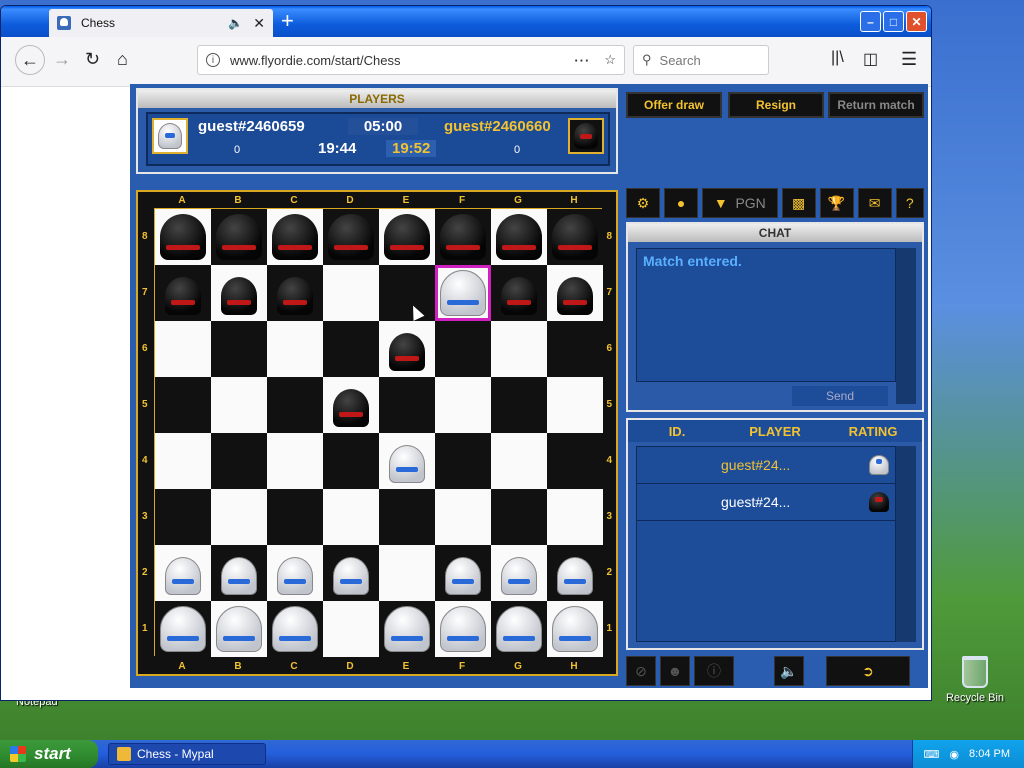 This screenshot has height=768, width=1024. Describe the element at coordinates (909, 59) in the screenshot. I see `menu-icon: ☰` at that location.